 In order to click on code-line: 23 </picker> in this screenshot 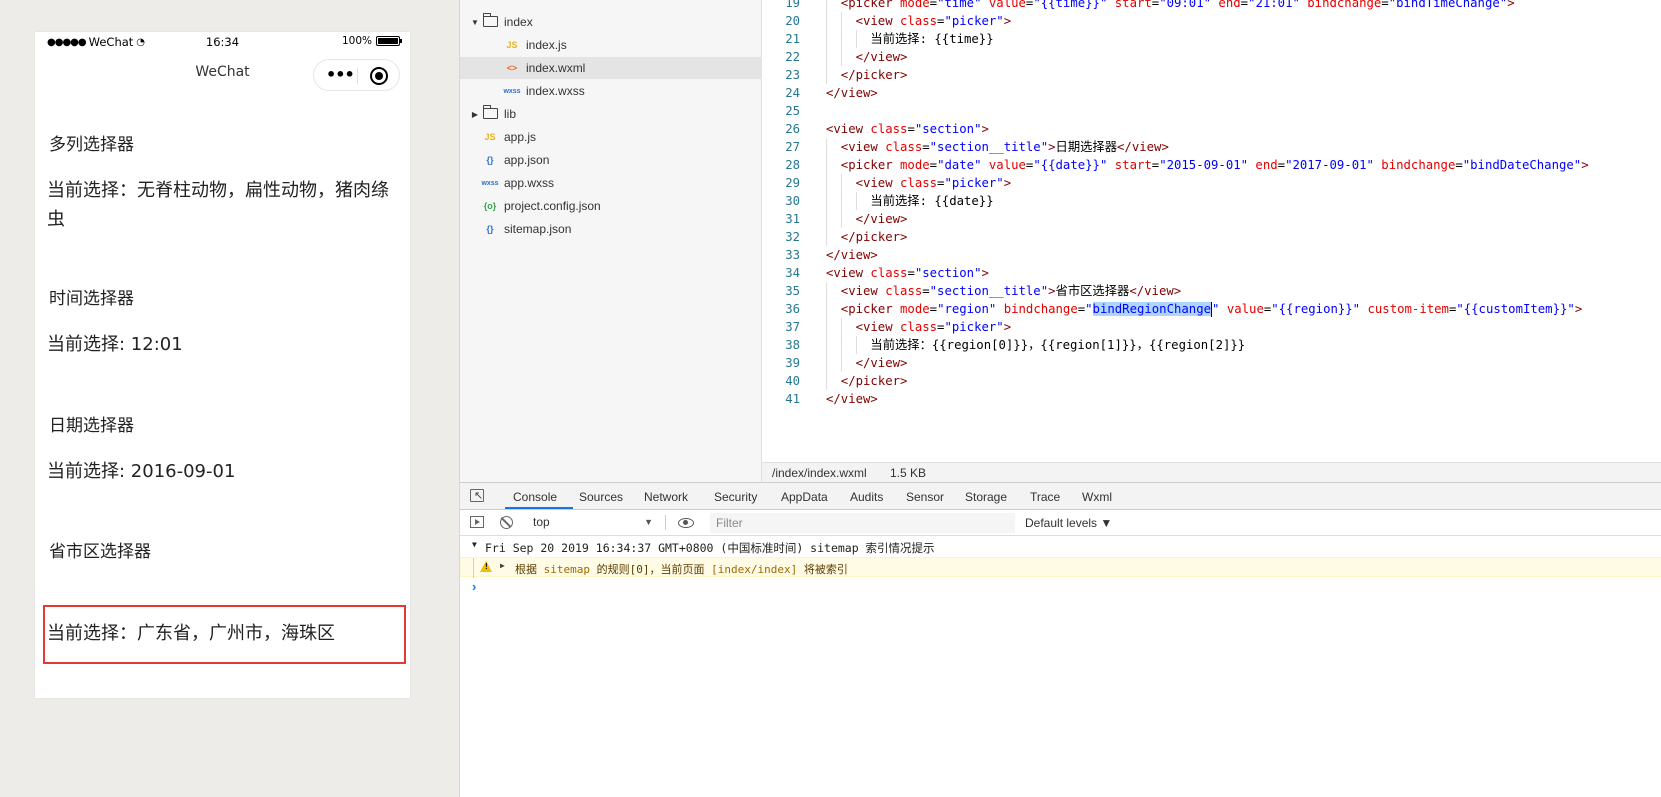, I will do `click(1211, 75)`.